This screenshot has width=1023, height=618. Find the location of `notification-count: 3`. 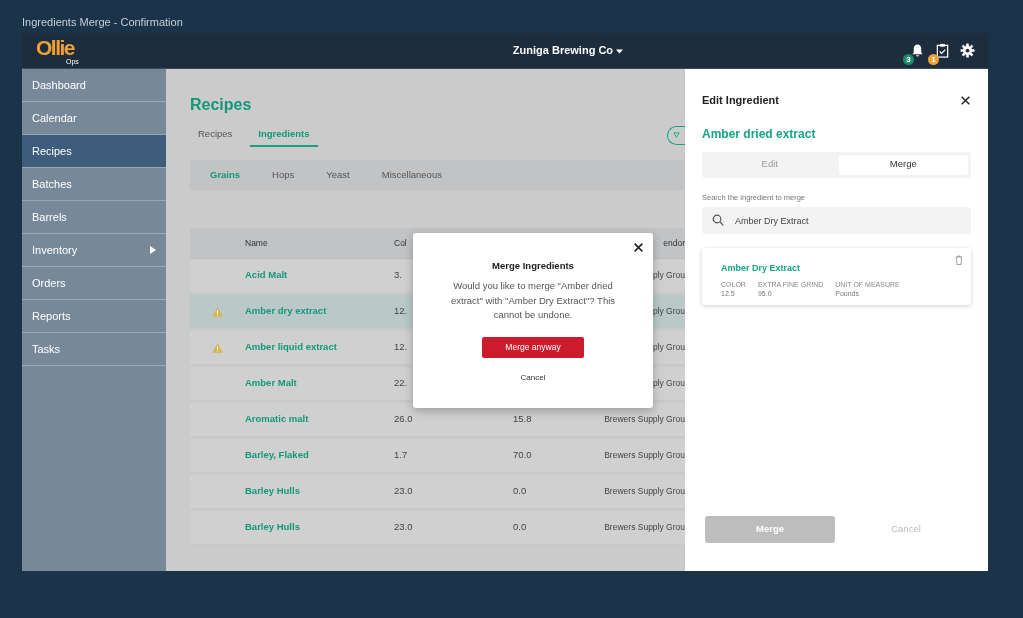

notification-count: 3 is located at coordinates (908, 59).